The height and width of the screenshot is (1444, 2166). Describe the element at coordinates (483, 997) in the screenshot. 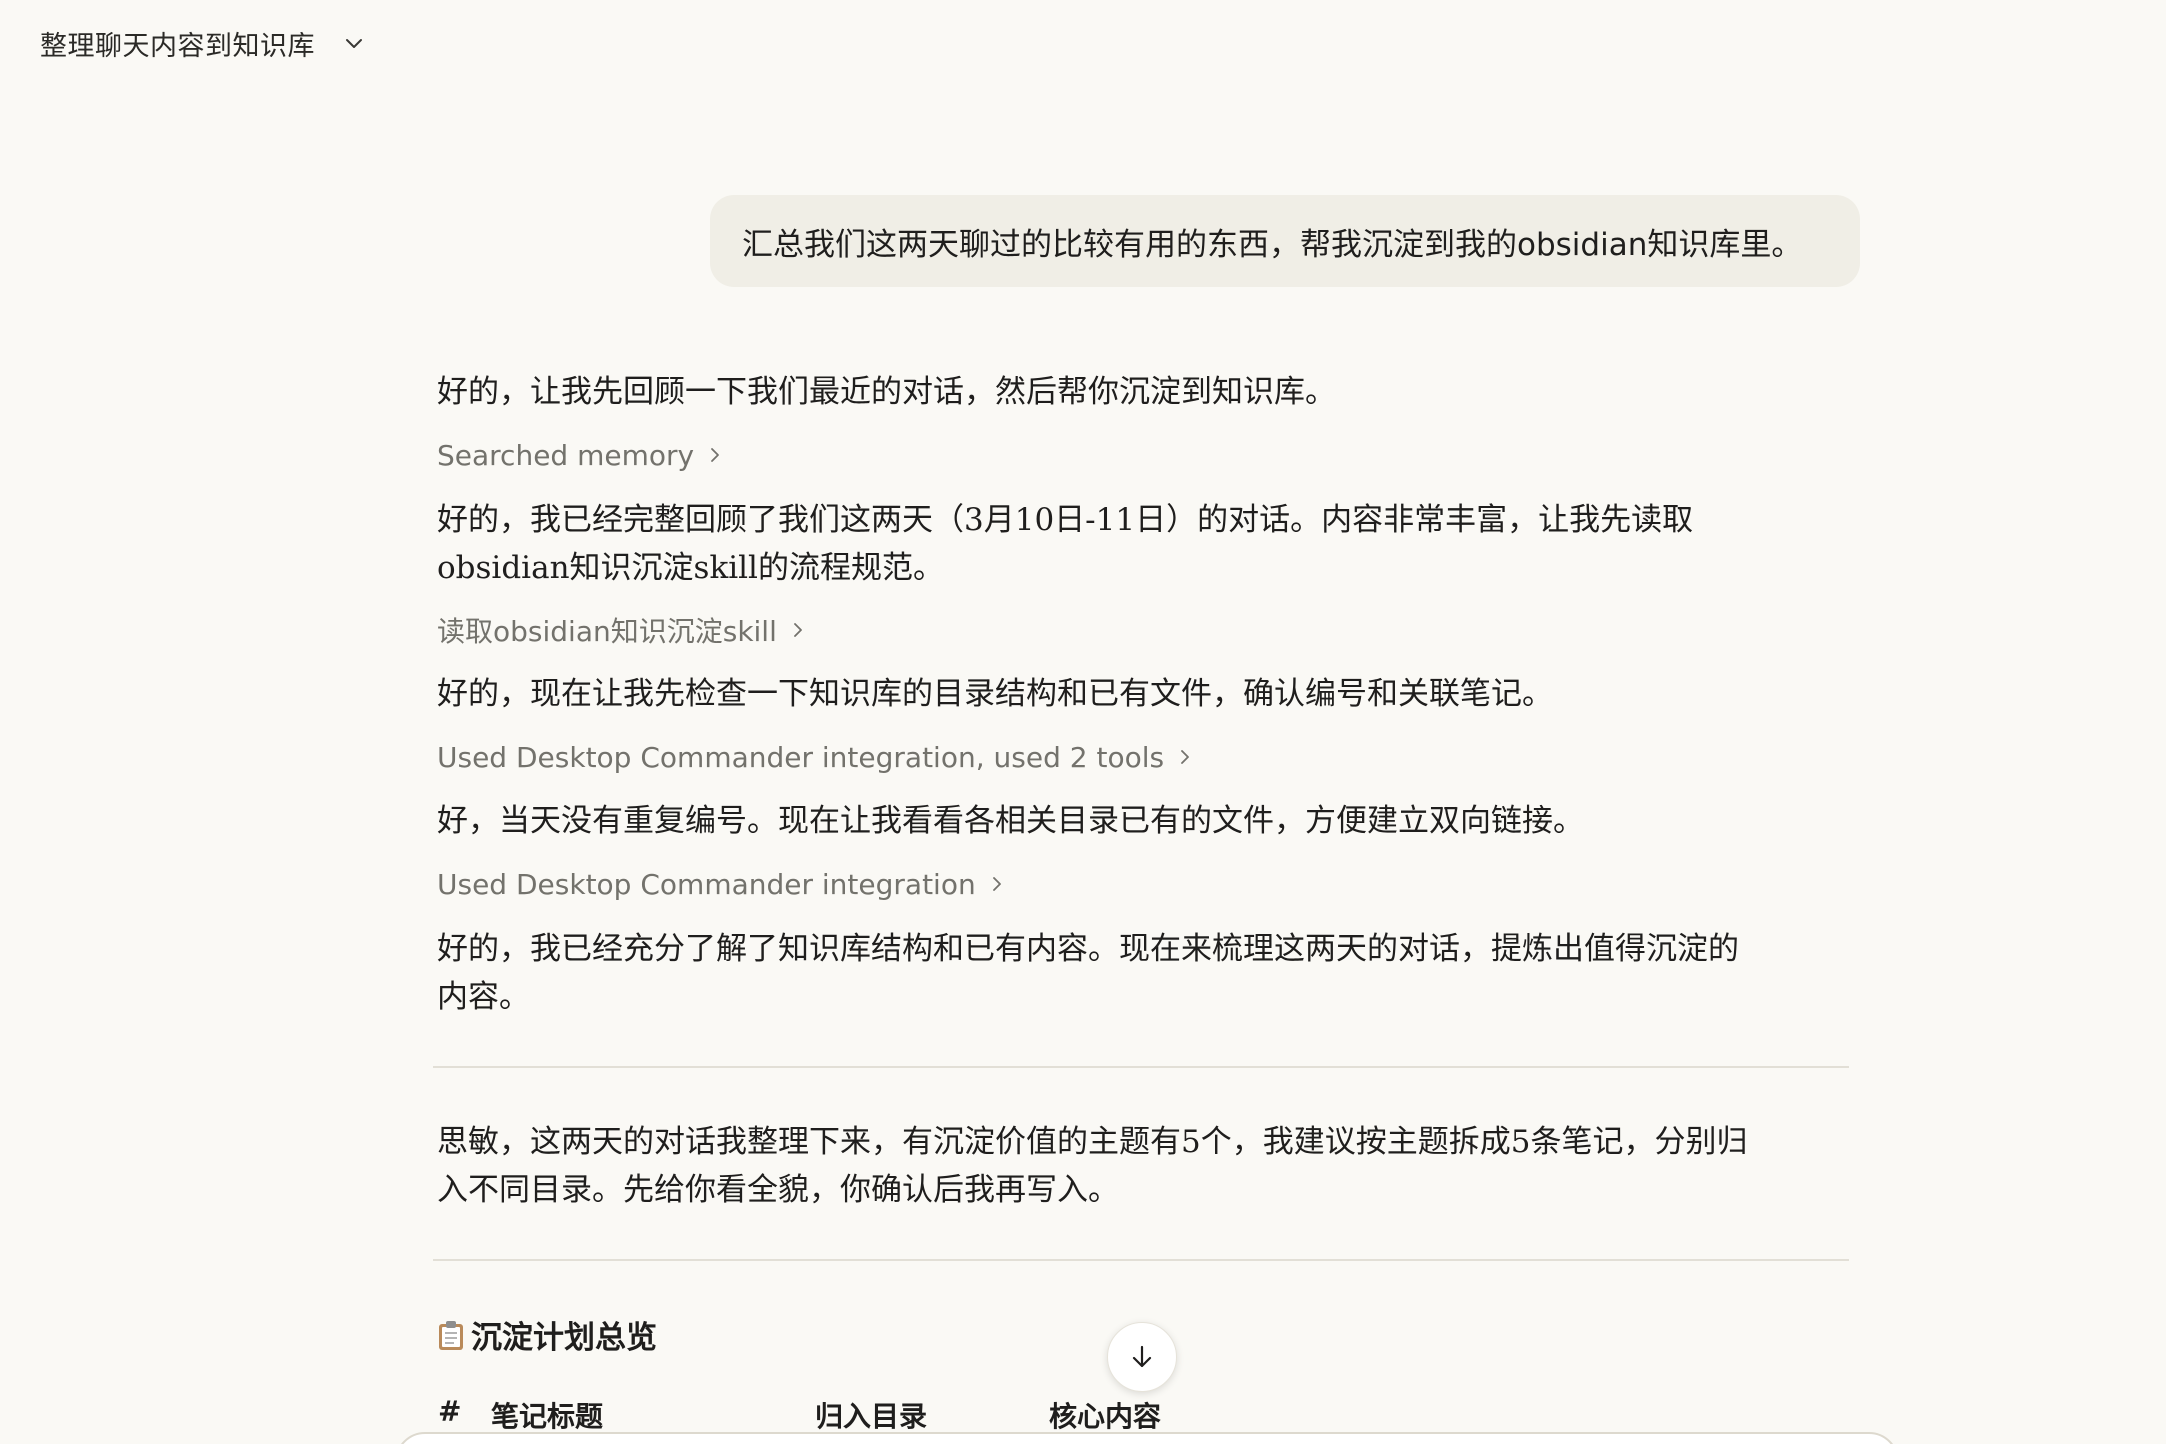

I see `paragraph-line: 内容。` at that location.